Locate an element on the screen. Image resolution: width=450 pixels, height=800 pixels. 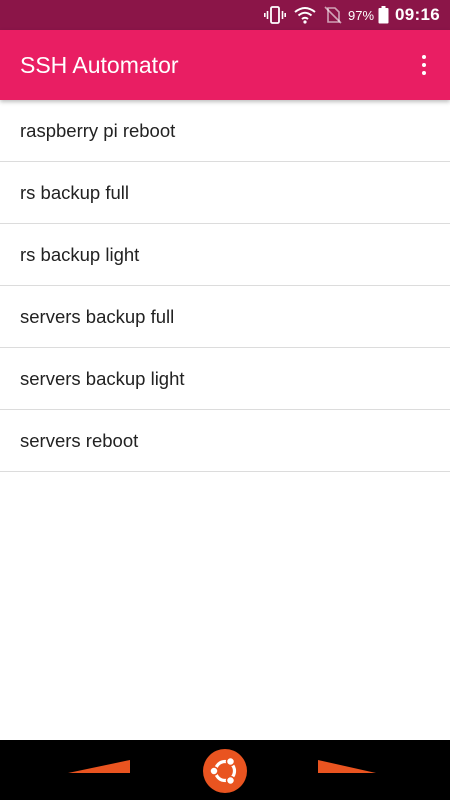
list-item-servers-backup-light: servers backup light is located at coordinates (225, 379).